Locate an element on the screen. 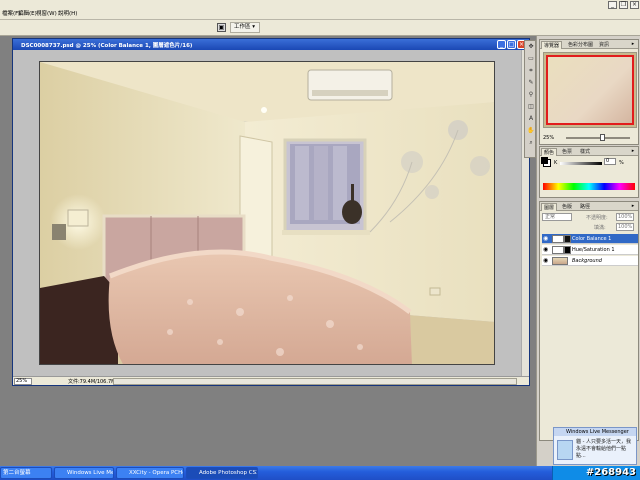 This screenshot has width=640, height=480. background-thumb-icon is located at coordinates (560, 261).